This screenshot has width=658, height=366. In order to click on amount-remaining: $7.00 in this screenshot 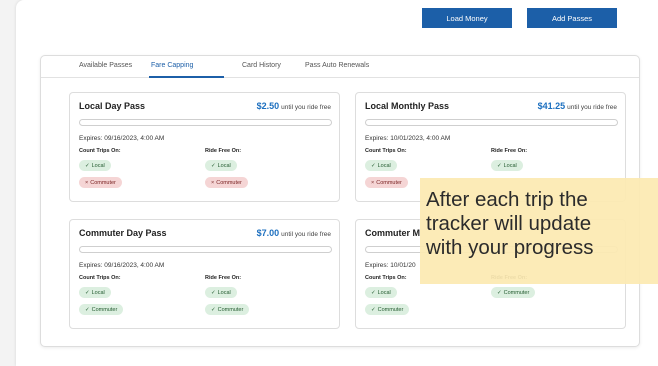, I will do `click(268, 233)`.